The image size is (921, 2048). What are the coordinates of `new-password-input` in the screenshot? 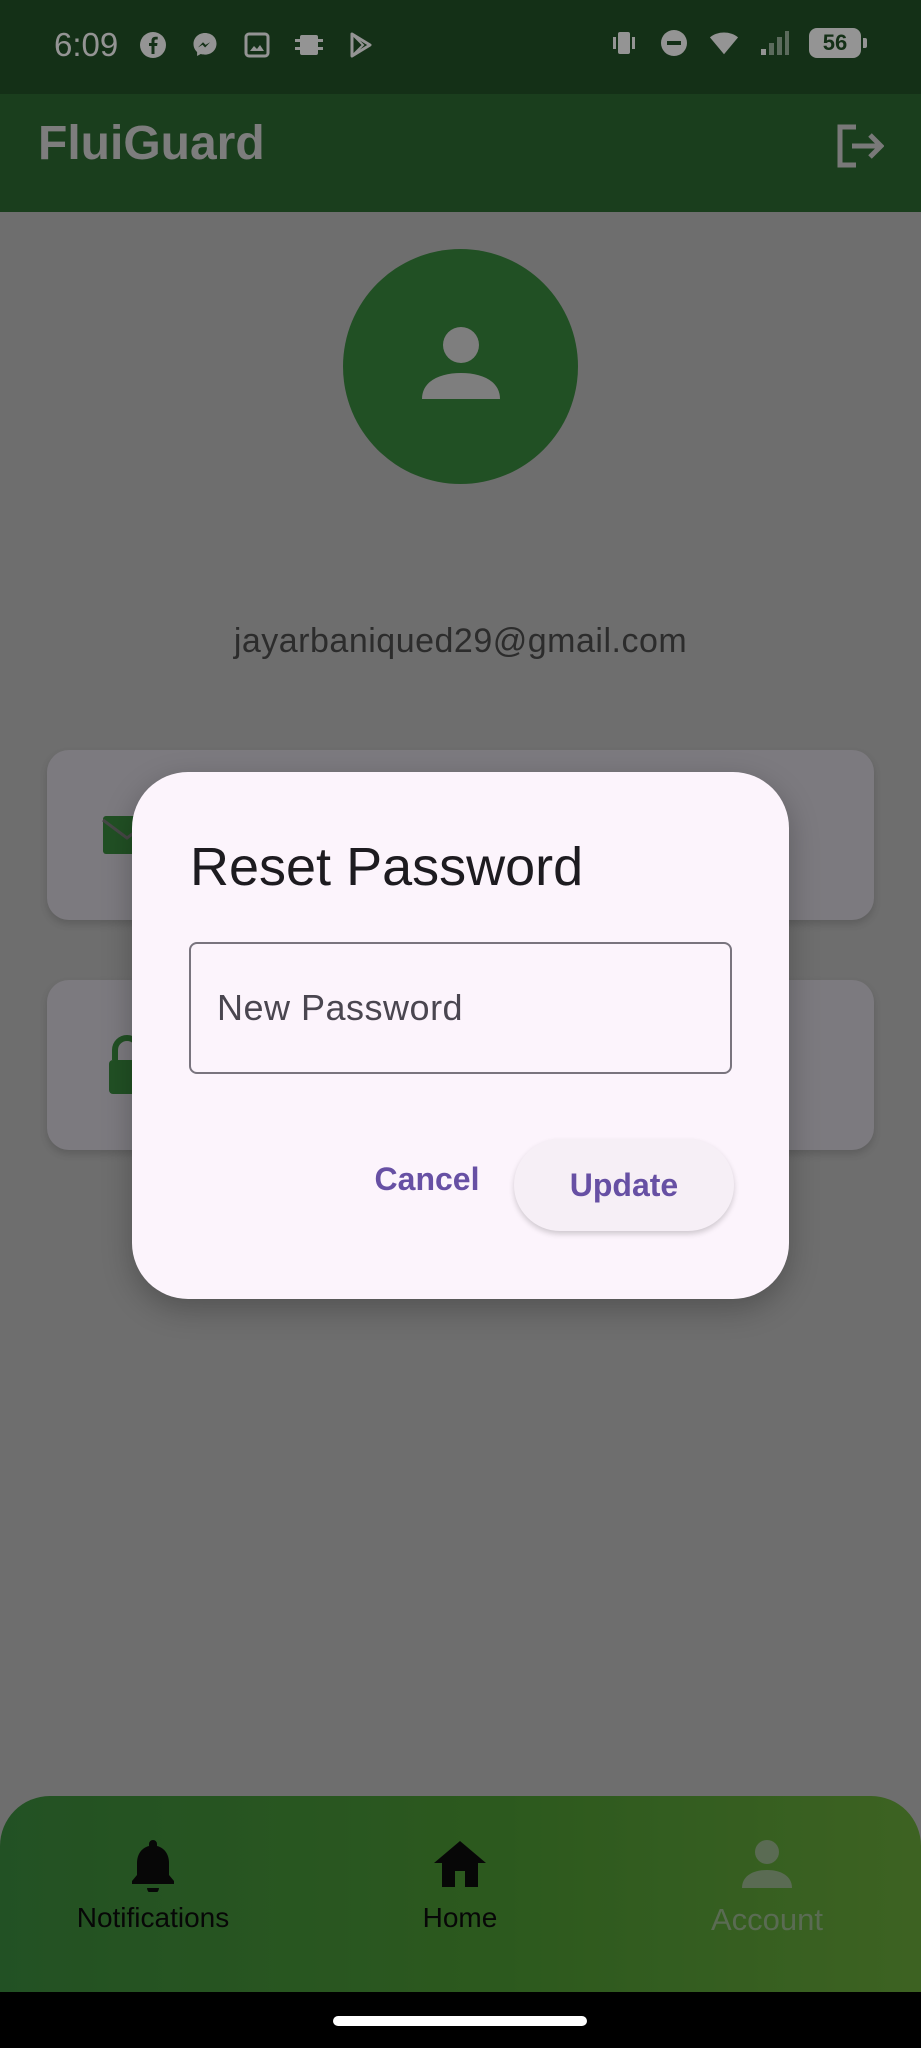 It's located at (460, 1008).